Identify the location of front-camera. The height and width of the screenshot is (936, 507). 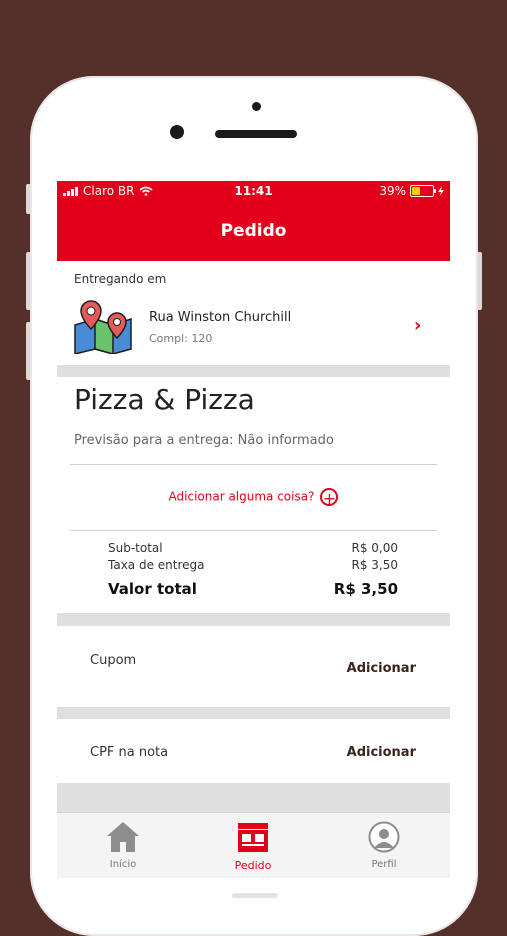
(177, 132).